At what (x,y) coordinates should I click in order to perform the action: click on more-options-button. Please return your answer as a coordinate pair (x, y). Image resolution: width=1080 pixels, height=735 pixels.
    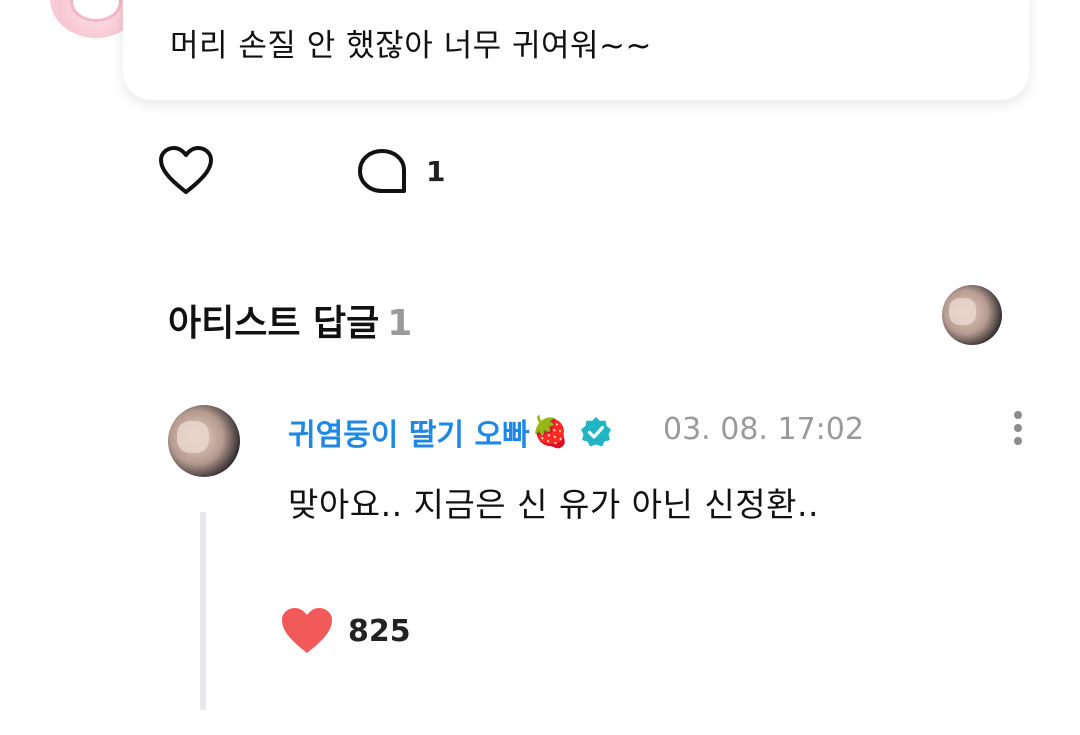
    Looking at the image, I should click on (1018, 428).